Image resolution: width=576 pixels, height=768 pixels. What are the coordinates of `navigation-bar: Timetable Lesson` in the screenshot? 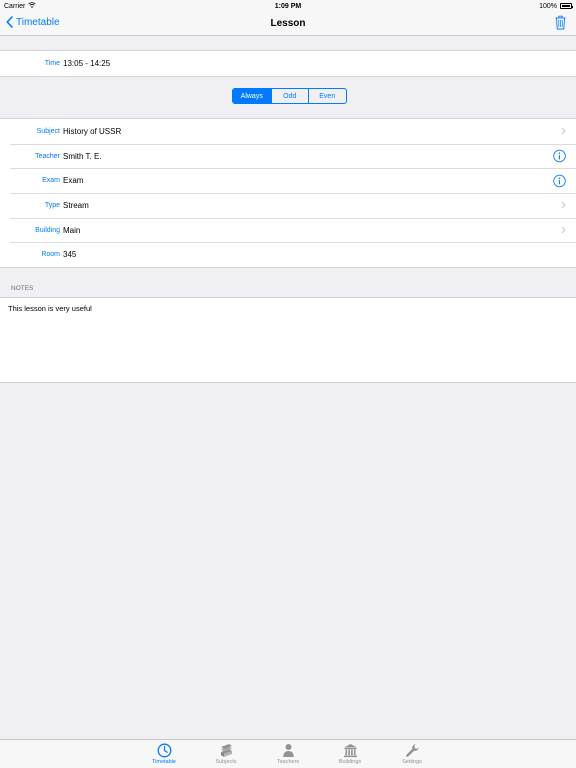 It's located at (288, 24).